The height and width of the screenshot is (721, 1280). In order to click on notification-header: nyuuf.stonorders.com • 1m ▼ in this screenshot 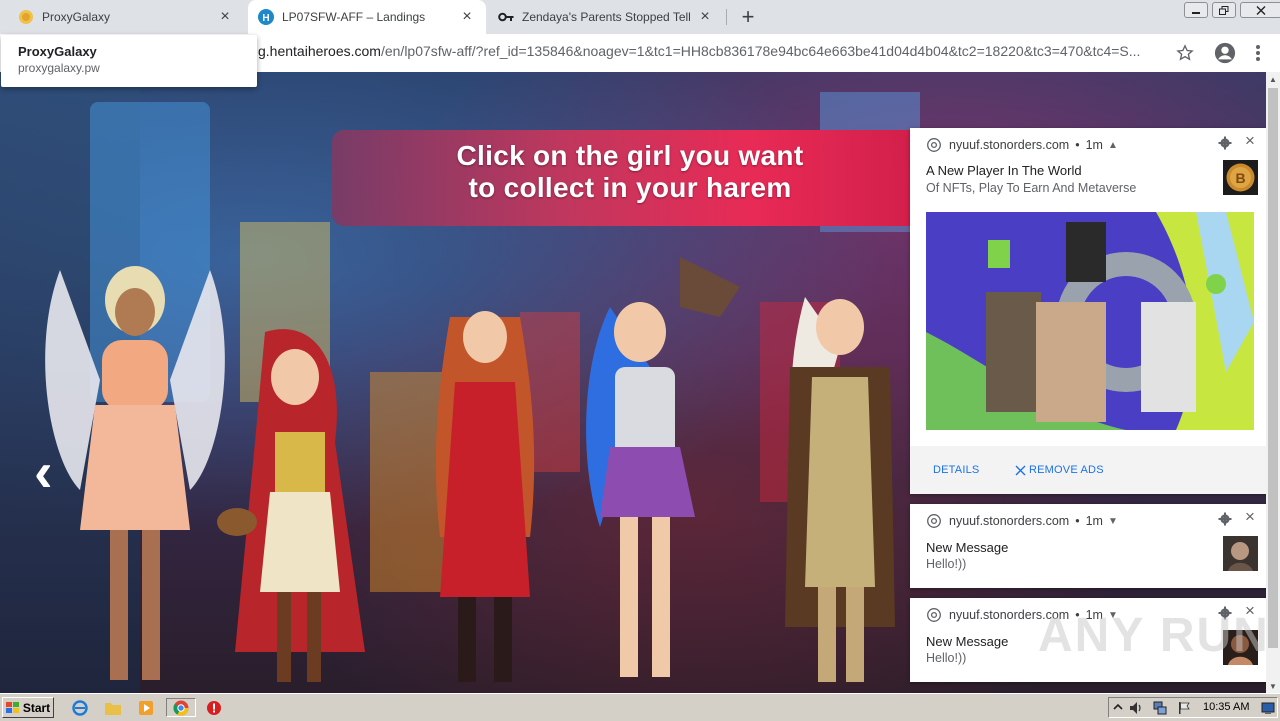, I will do `click(1022, 521)`.